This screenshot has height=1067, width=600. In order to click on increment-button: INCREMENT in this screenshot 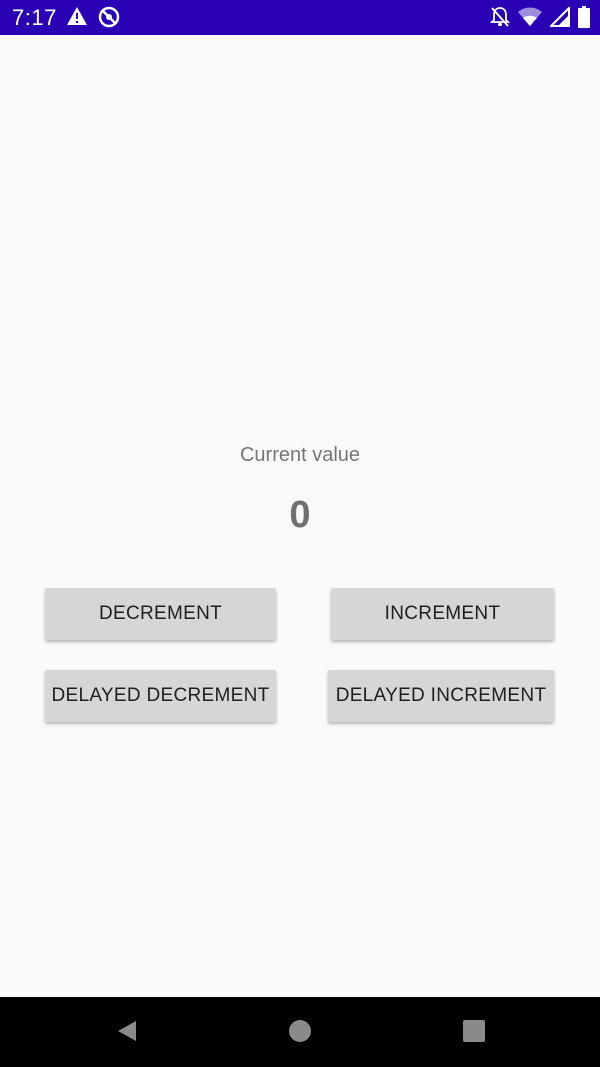, I will do `click(442, 614)`.